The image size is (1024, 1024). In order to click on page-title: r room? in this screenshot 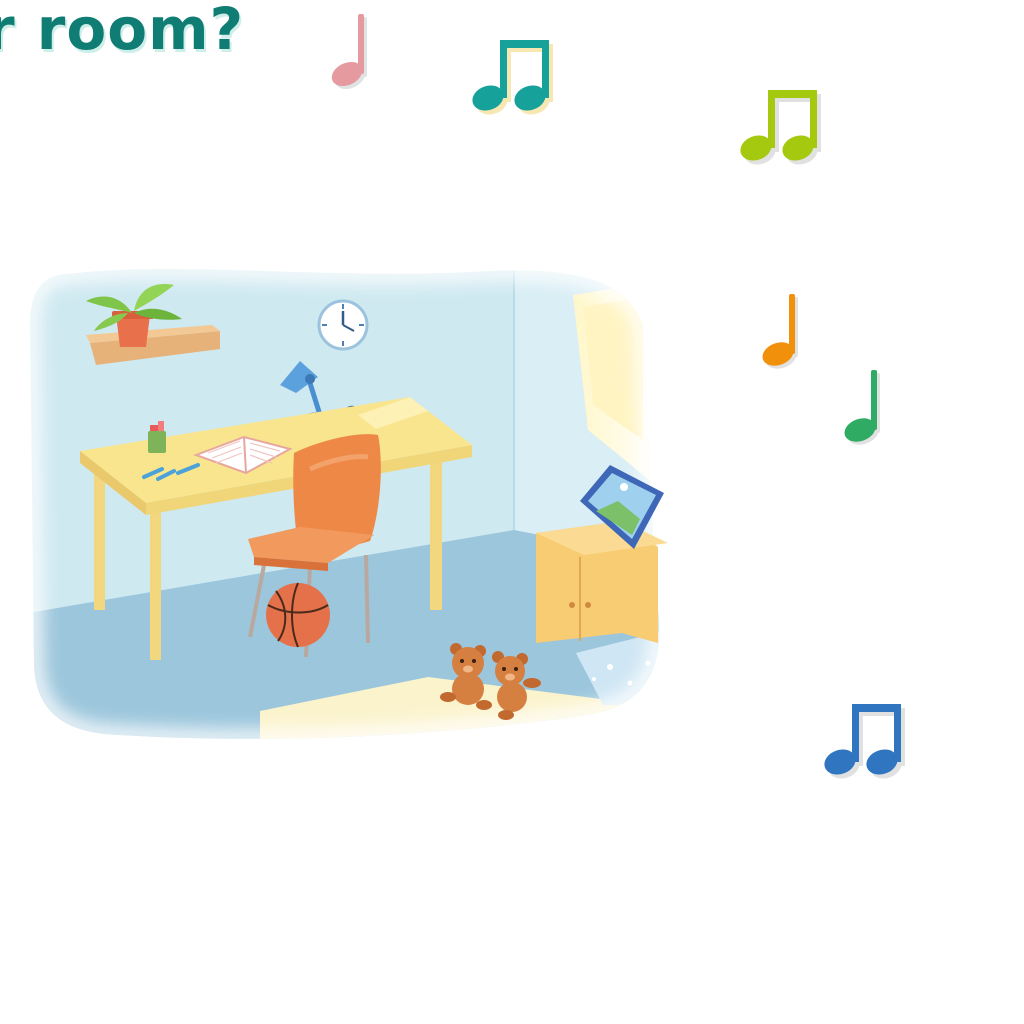, I will do `click(122, 31)`.